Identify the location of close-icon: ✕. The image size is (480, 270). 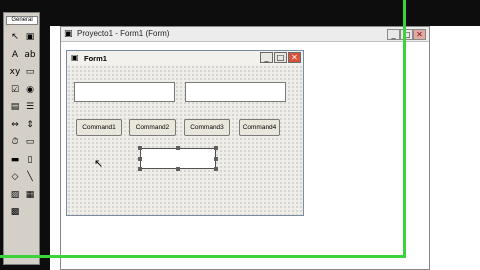
(419, 34).